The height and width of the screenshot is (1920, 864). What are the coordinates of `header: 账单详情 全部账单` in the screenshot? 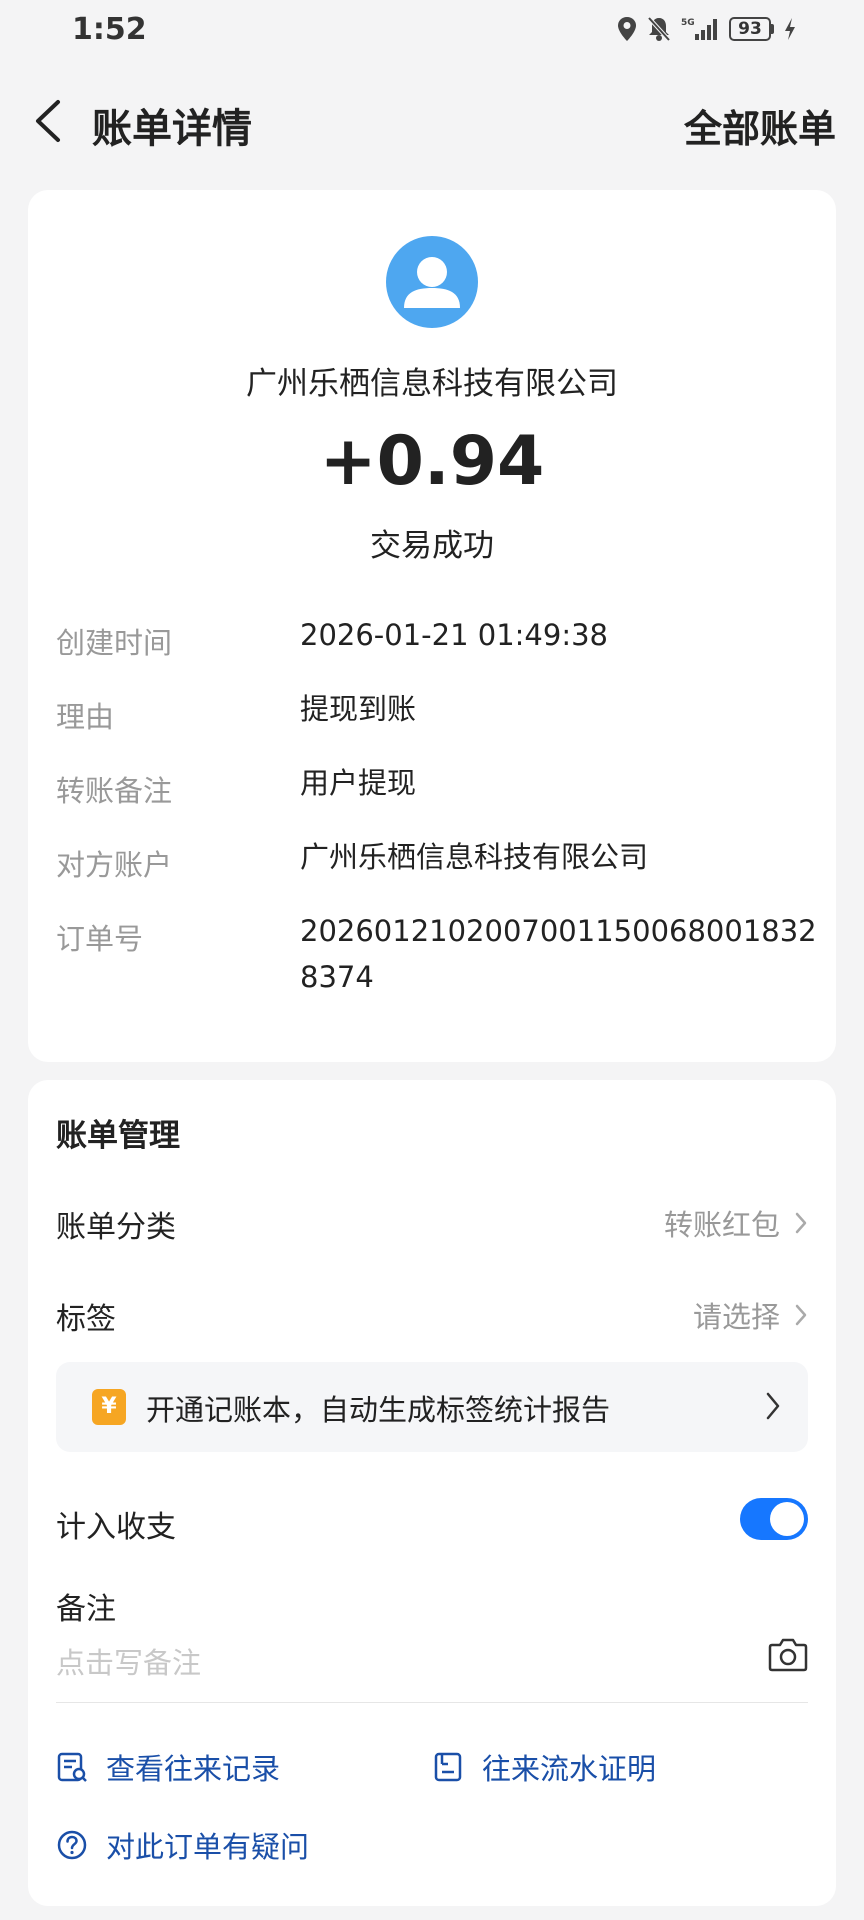 It's located at (432, 120).